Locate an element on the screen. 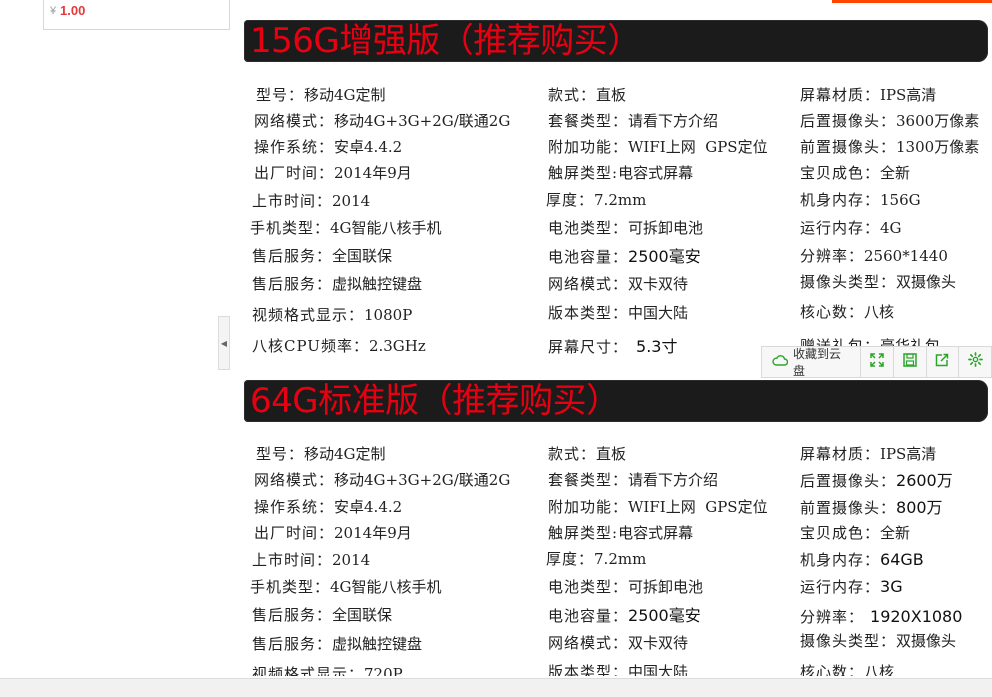 Image resolution: width=992 pixels, height=697 pixels. cloud-icon is located at coordinates (780, 362).